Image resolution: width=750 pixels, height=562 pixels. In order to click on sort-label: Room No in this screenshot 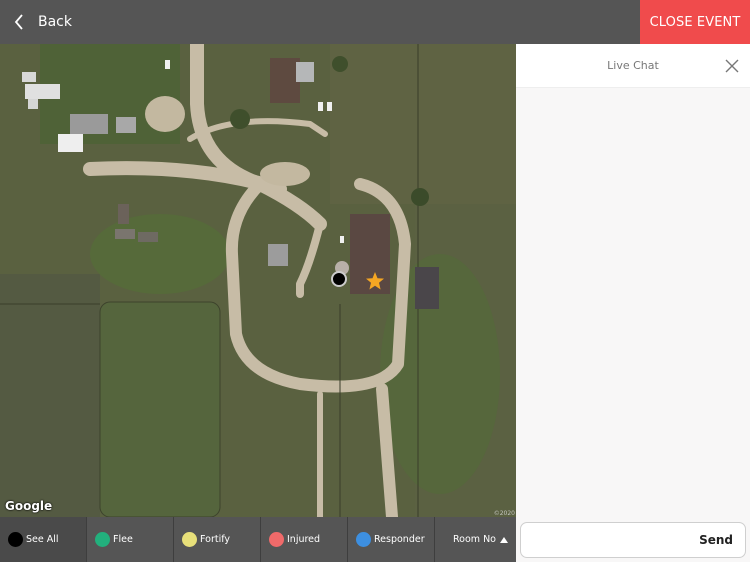, I will do `click(474, 539)`.